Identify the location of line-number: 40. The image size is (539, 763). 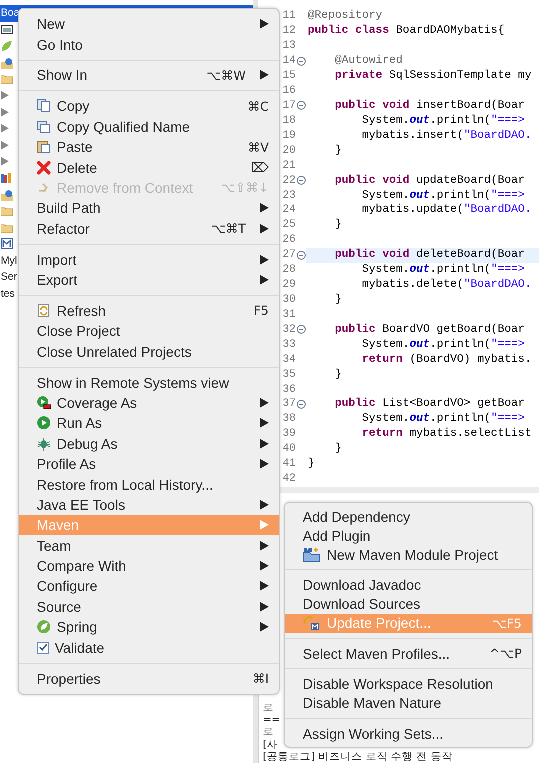
(289, 449).